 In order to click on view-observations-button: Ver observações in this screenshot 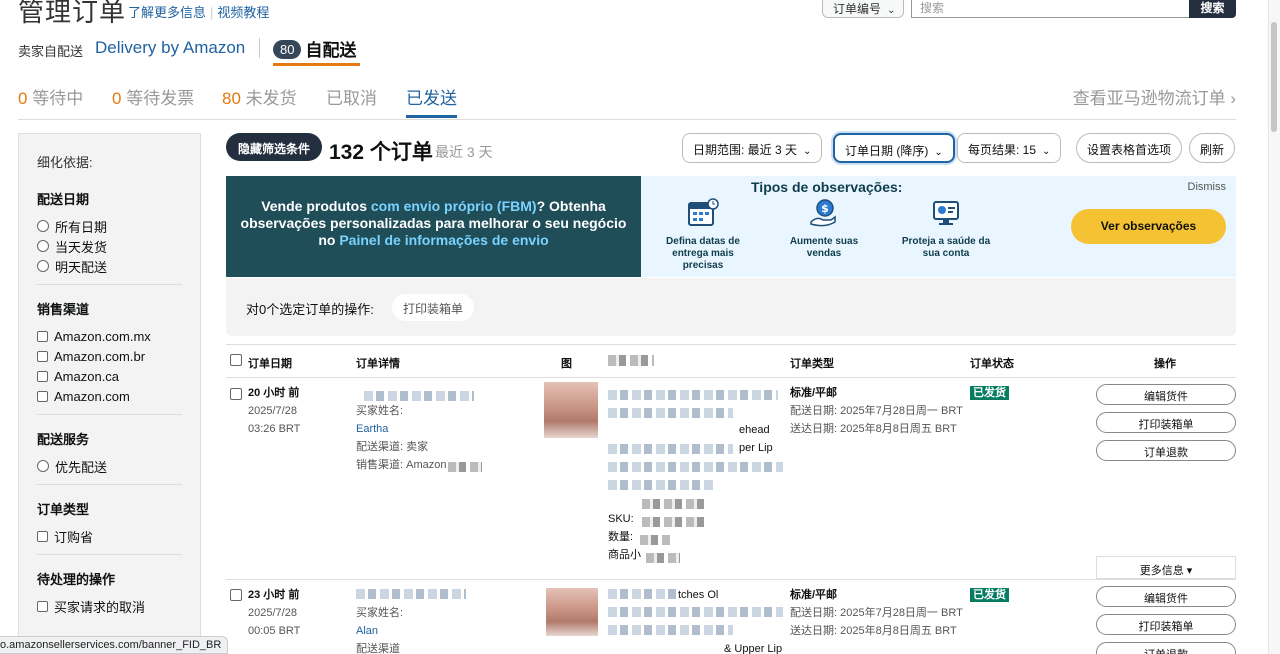, I will do `click(1148, 226)`.